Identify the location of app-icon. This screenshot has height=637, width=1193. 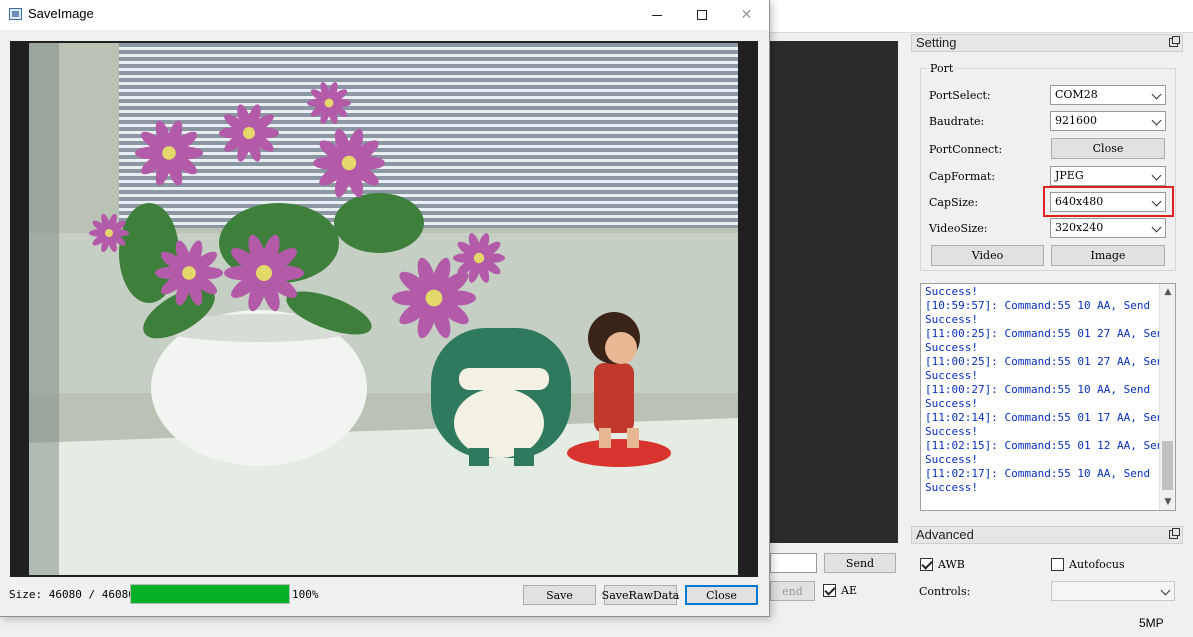
(15, 14).